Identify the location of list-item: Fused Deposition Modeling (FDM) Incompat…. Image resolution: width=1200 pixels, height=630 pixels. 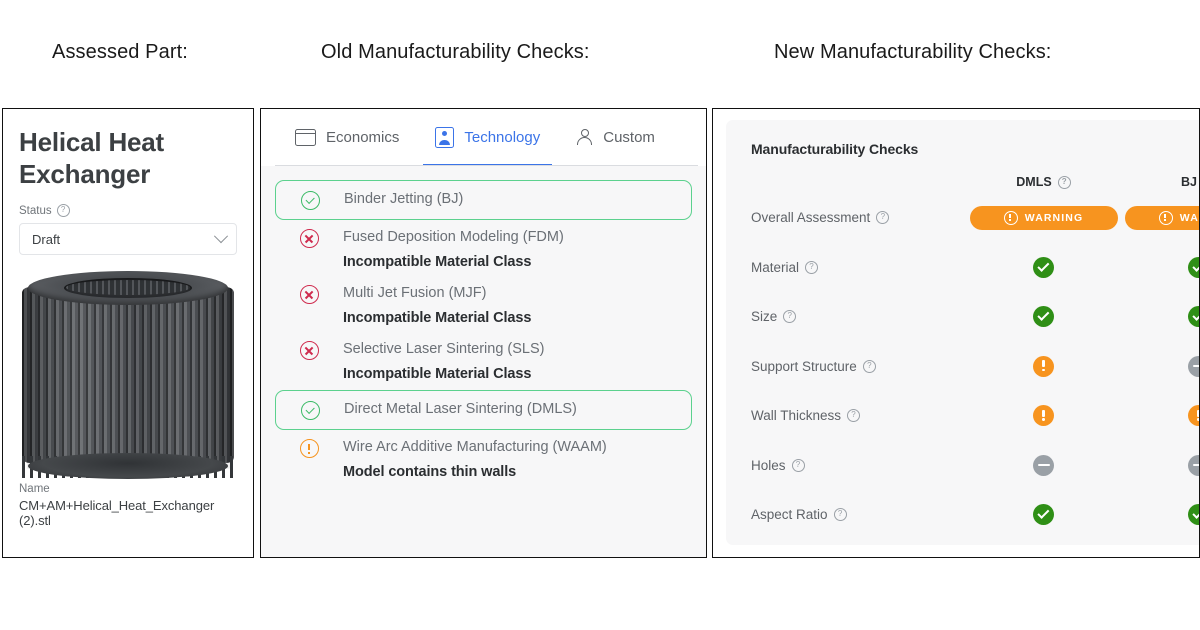
(483, 250).